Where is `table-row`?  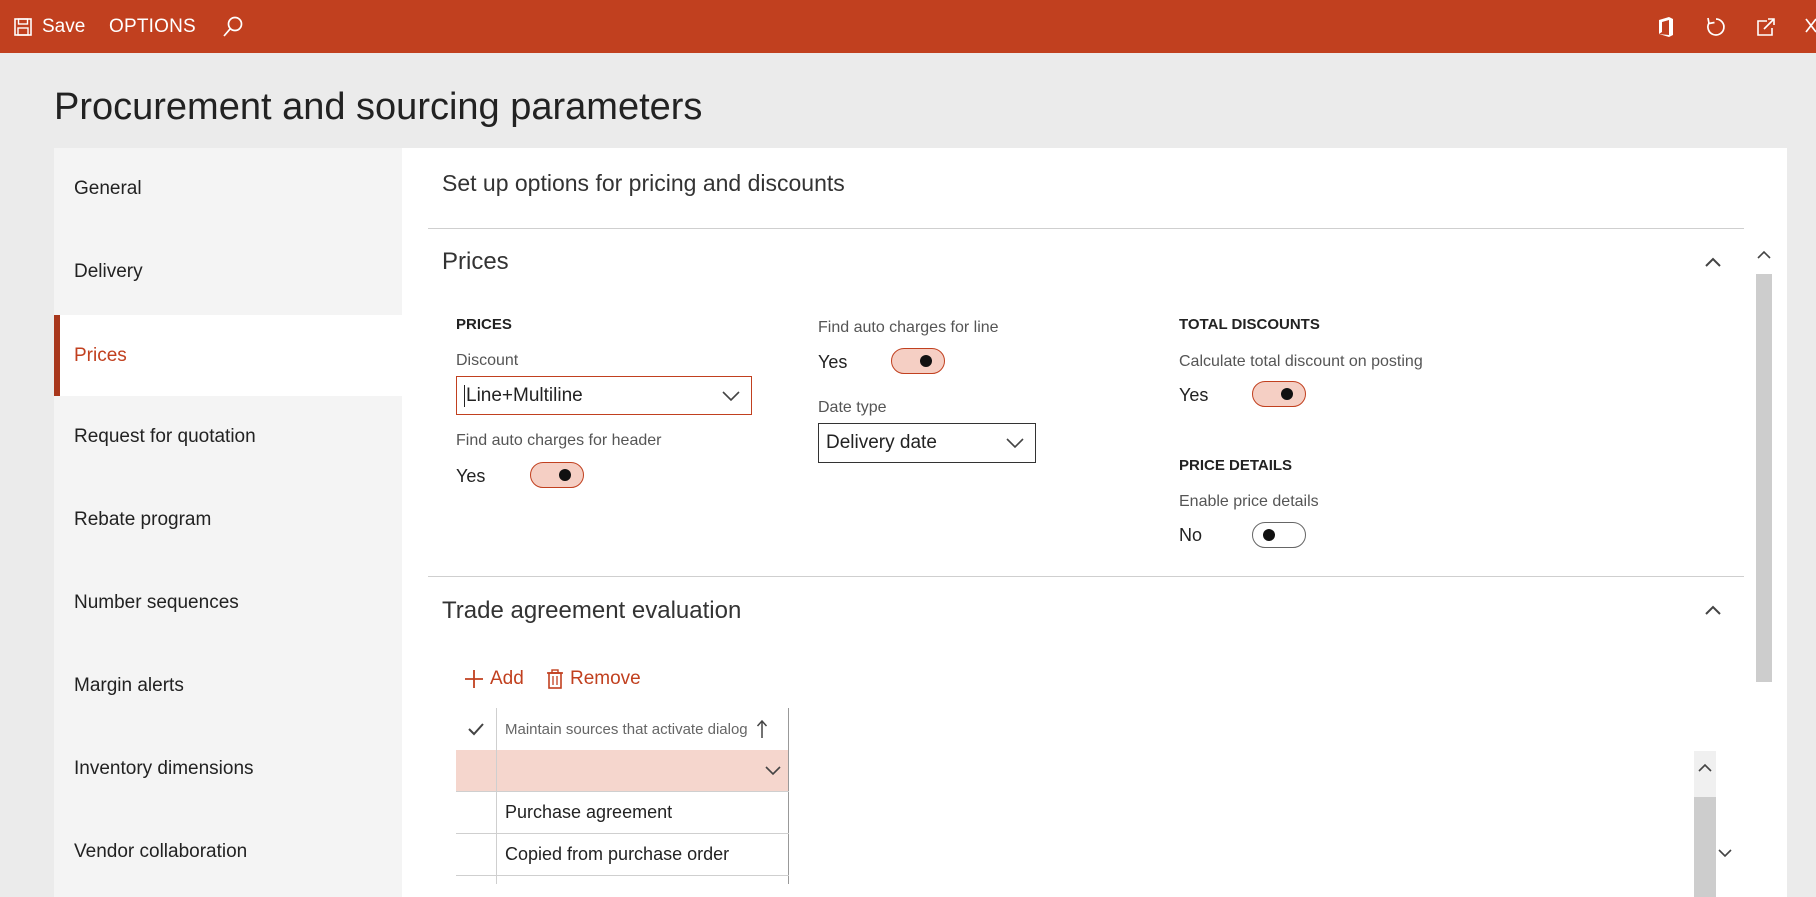
table-row is located at coordinates (622, 771).